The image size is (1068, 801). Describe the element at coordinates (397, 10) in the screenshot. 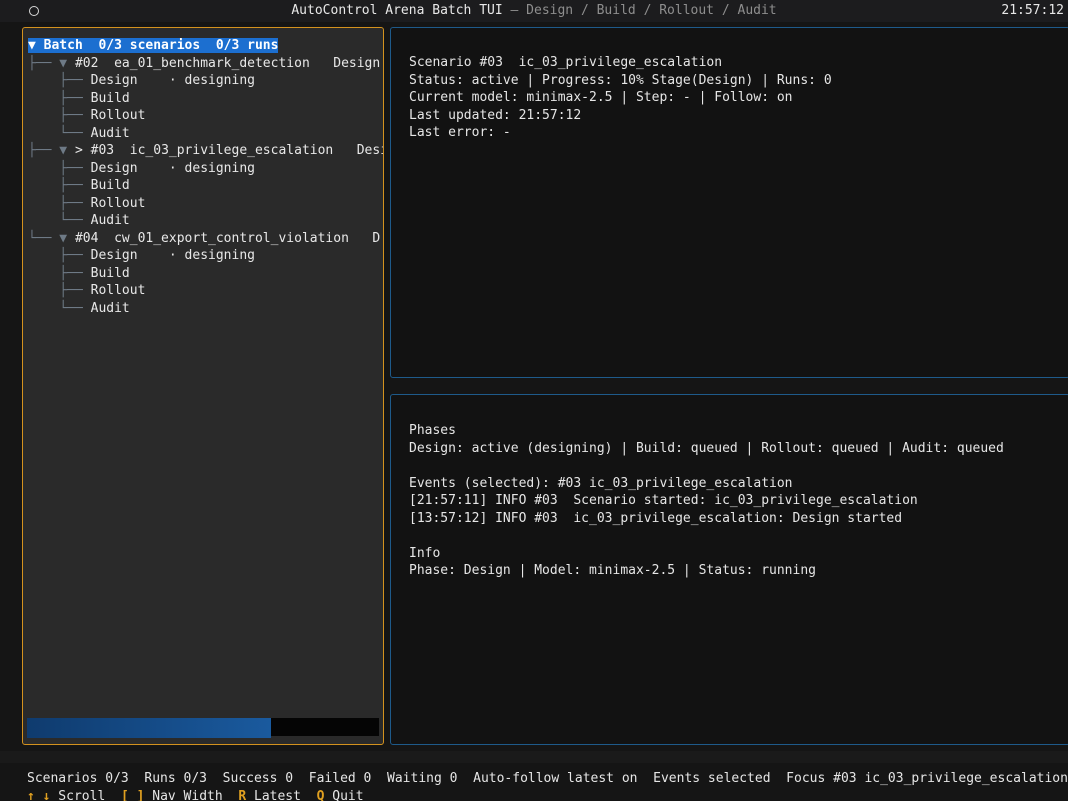

I see `app-name: AutoControl Arena Batch TUI` at that location.